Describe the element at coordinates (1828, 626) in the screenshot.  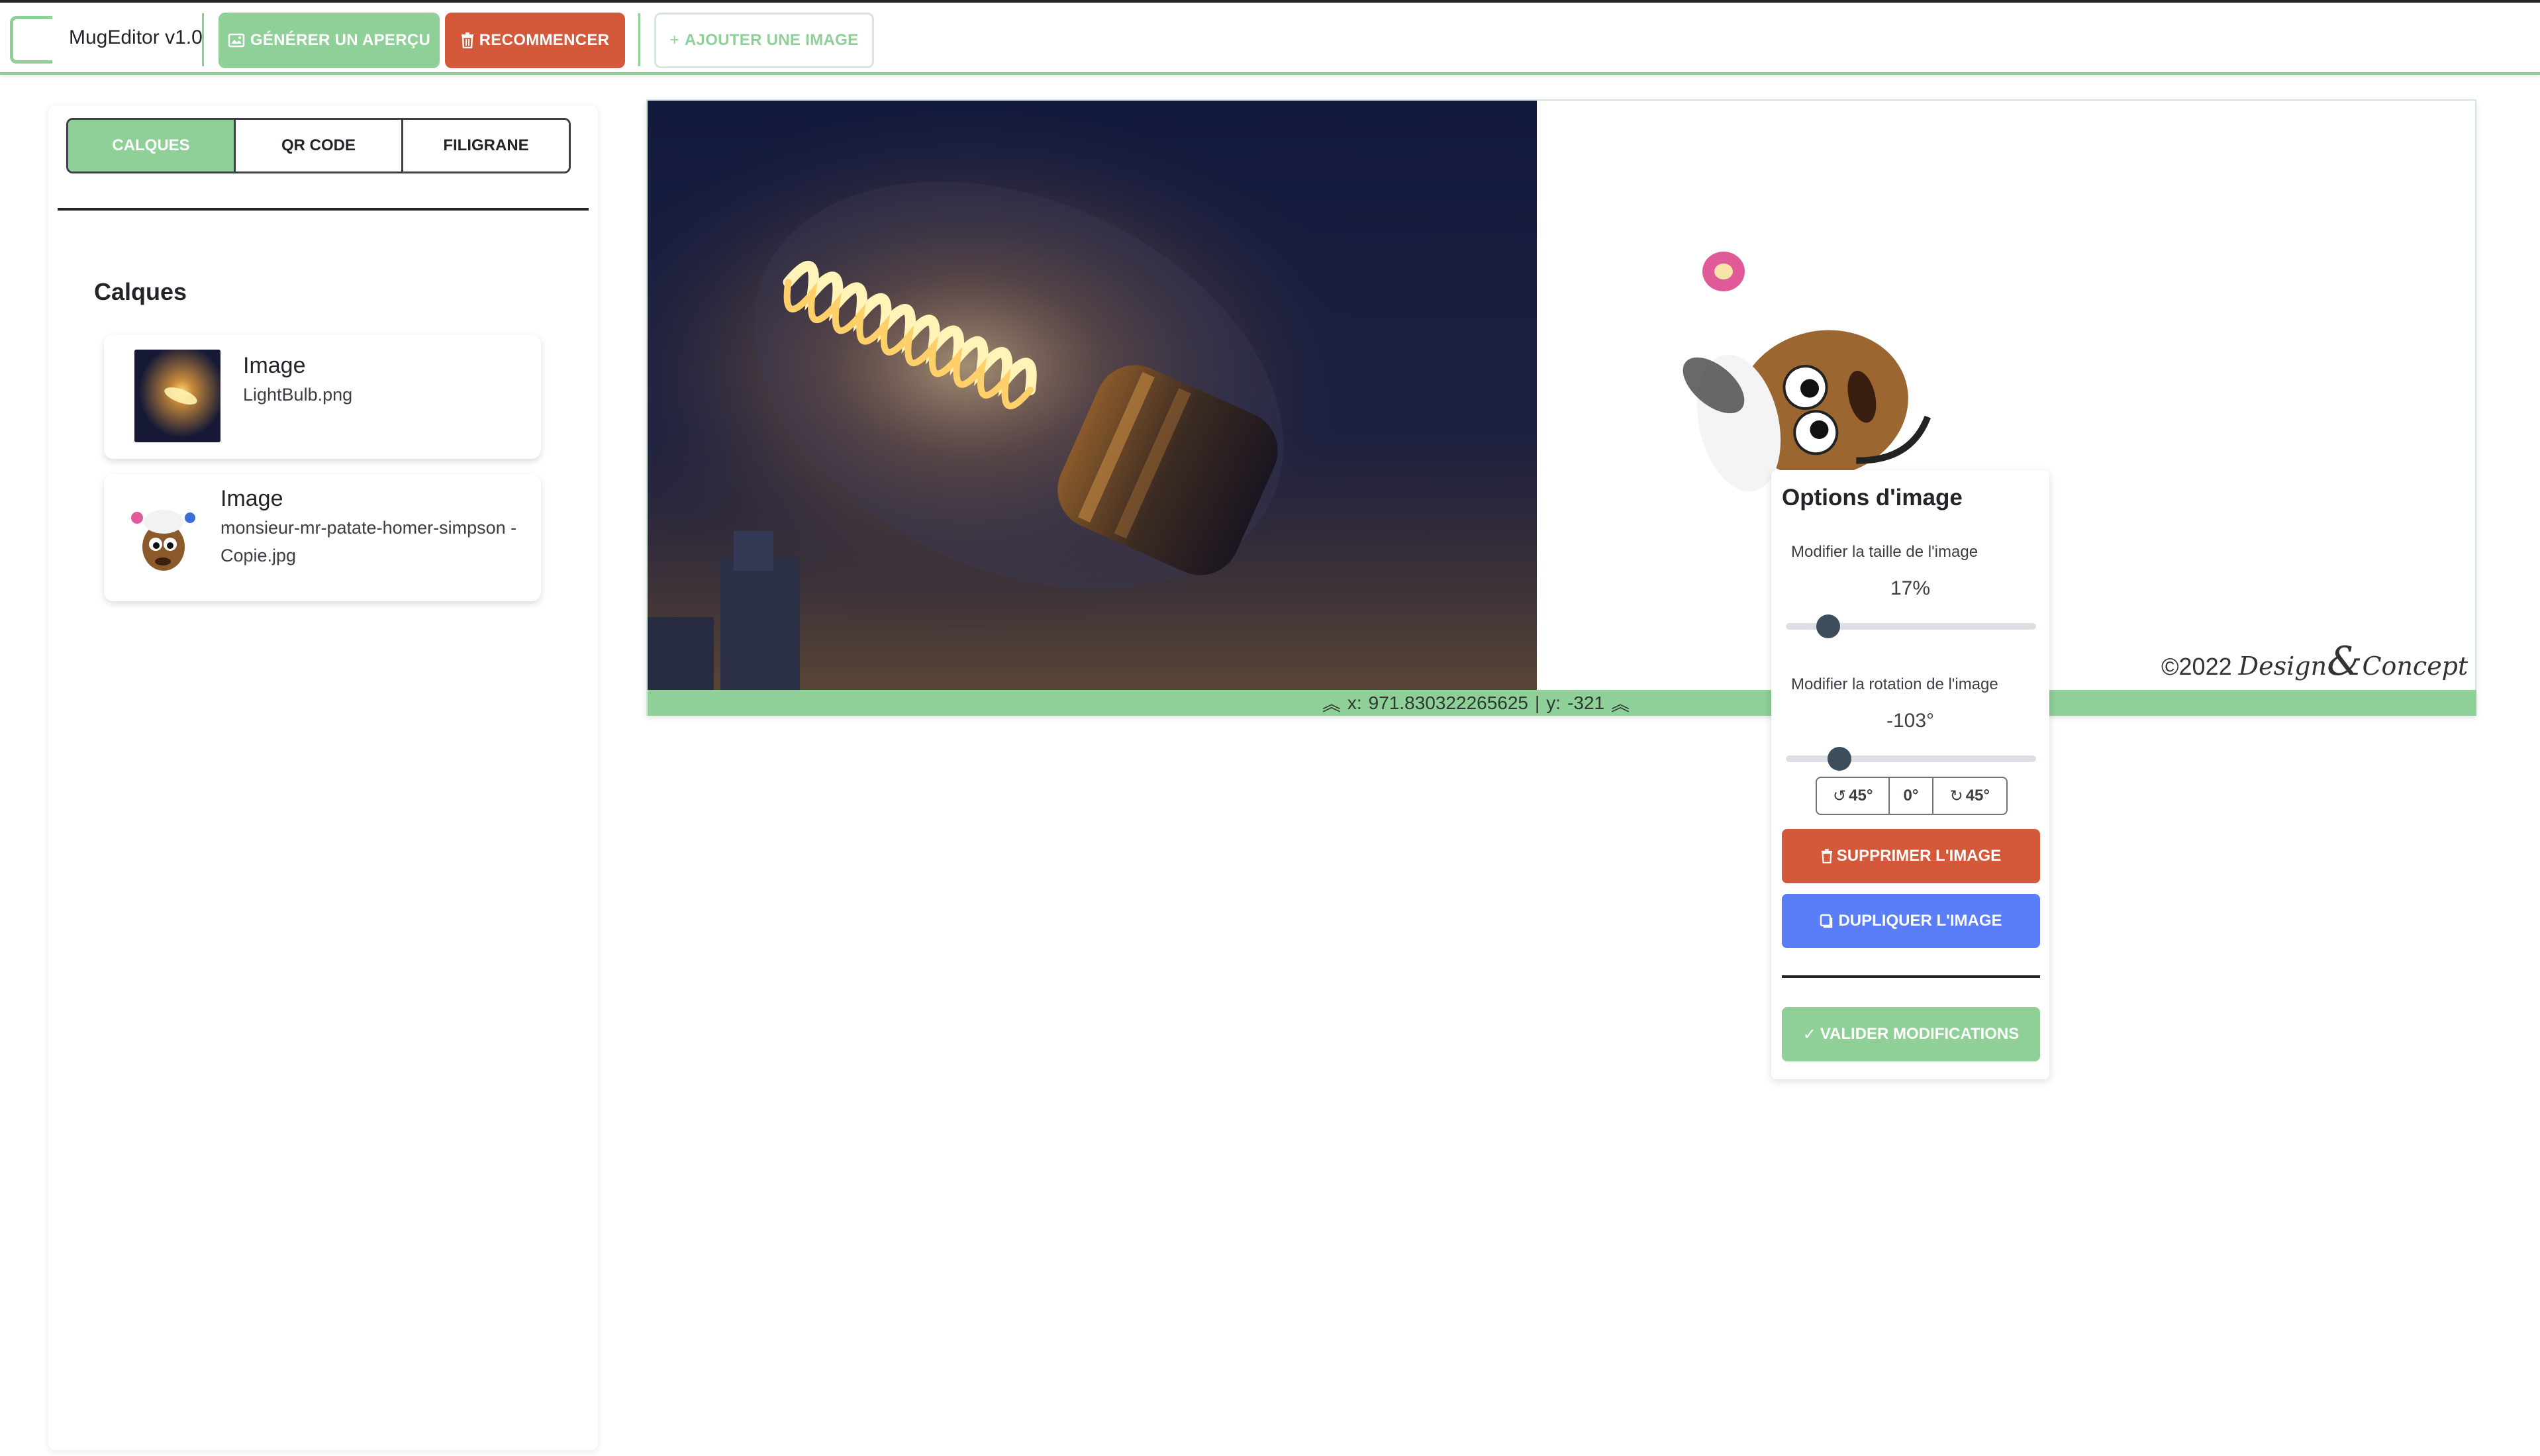
I see `size-slider-thumb` at that location.